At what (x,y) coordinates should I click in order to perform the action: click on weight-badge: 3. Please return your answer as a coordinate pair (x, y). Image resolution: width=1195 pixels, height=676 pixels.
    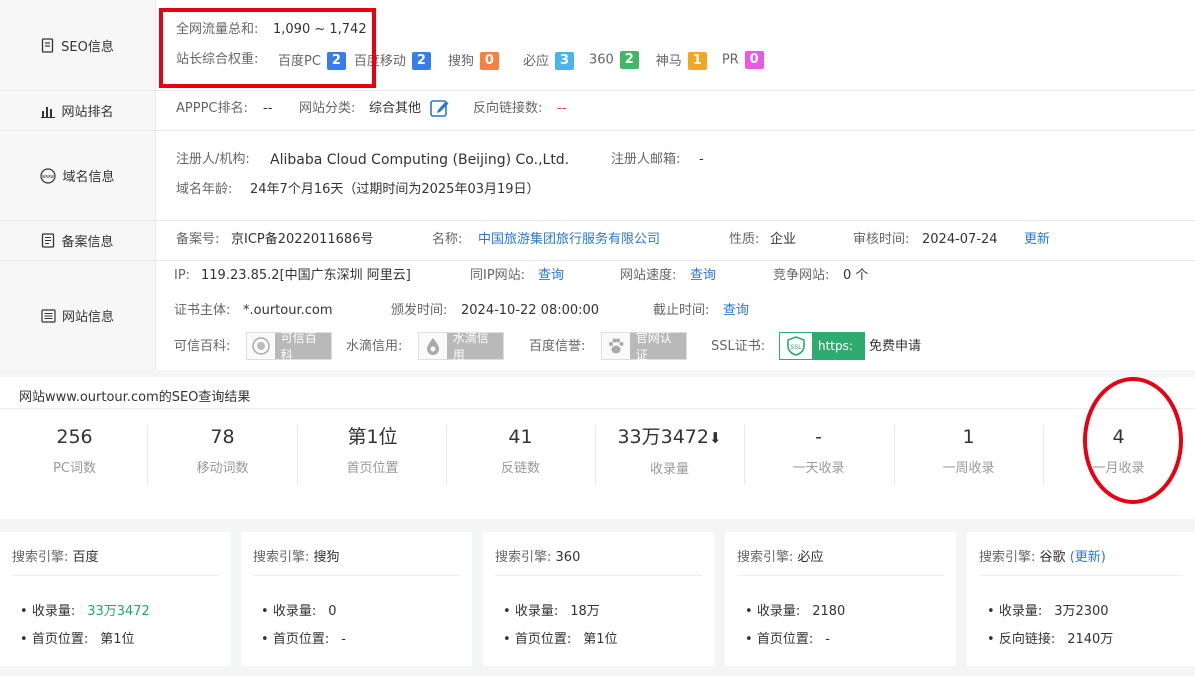
    Looking at the image, I should click on (564, 61).